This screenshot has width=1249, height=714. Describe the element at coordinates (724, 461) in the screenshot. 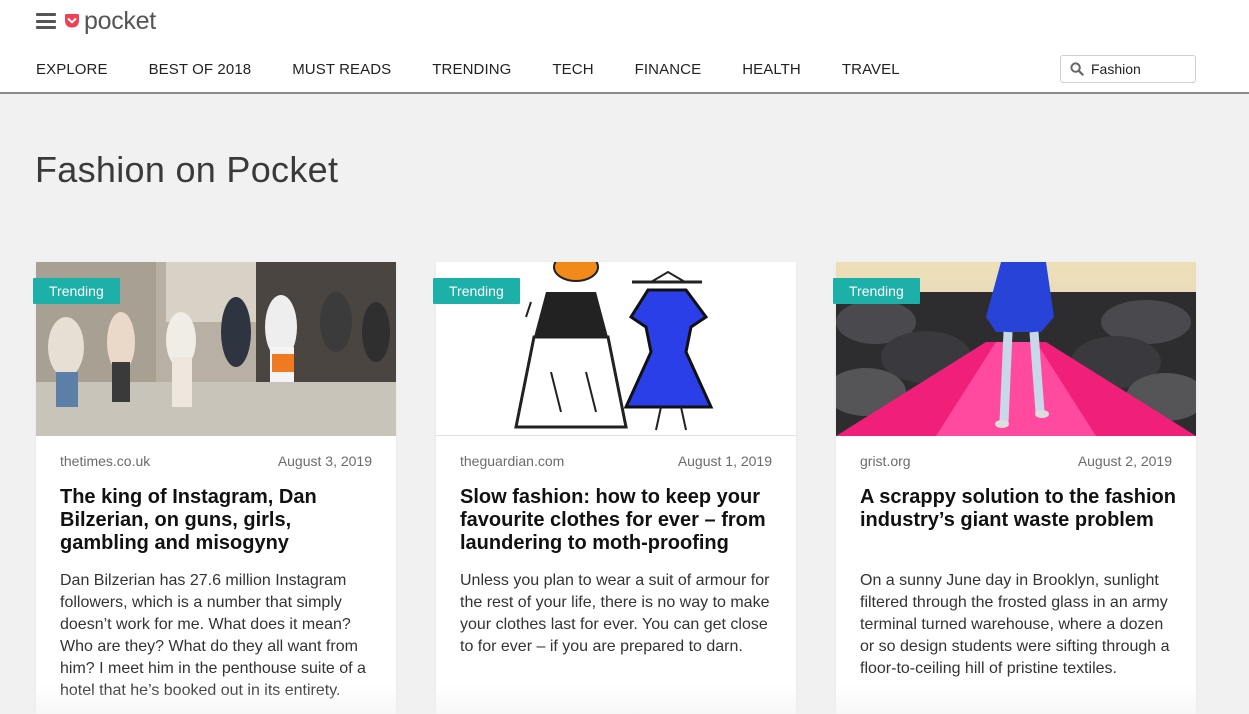

I see `article-date: August 1, 2019` at that location.